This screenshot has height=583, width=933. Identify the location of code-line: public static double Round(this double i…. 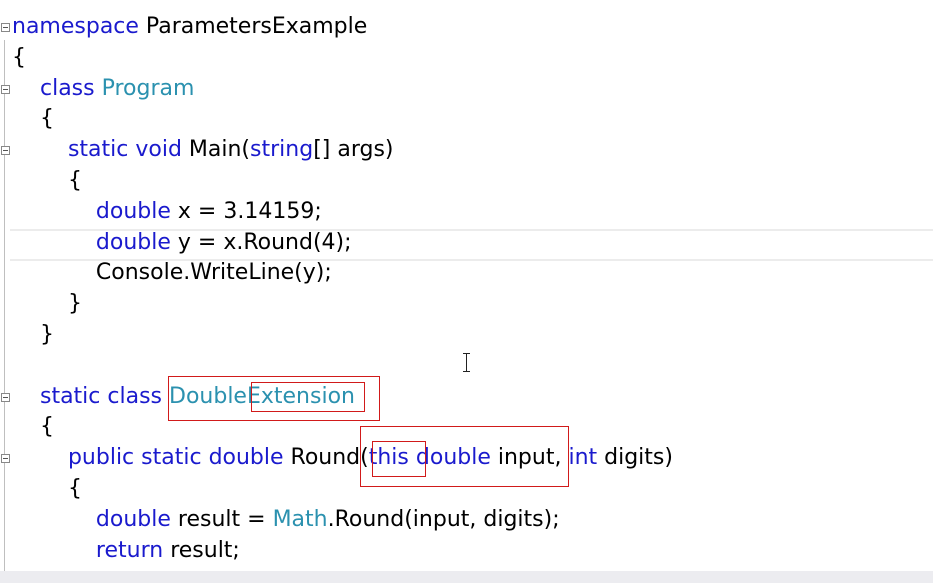
(342, 458).